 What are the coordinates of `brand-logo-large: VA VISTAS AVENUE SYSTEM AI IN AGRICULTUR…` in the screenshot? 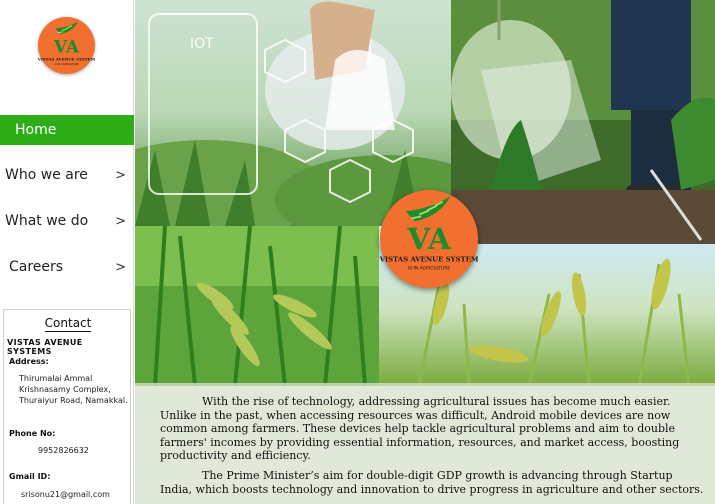 It's located at (429, 239).